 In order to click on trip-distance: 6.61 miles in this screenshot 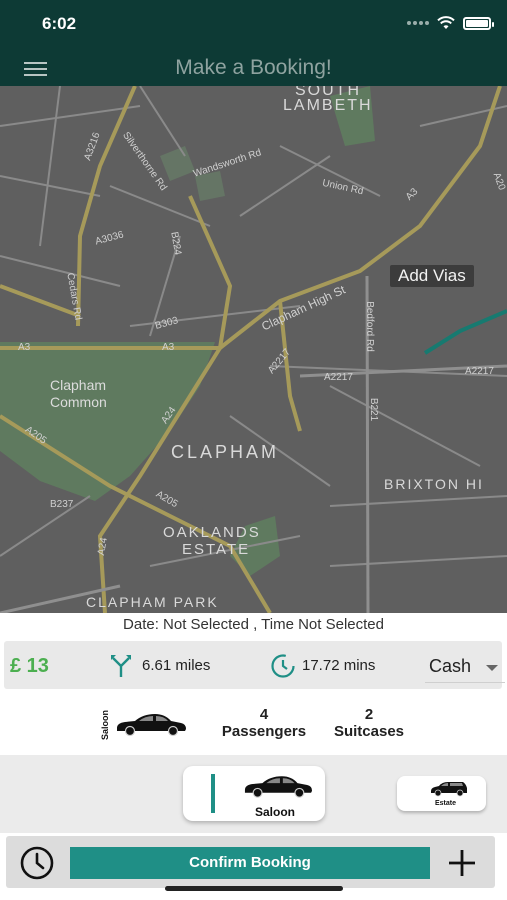, I will do `click(176, 665)`.